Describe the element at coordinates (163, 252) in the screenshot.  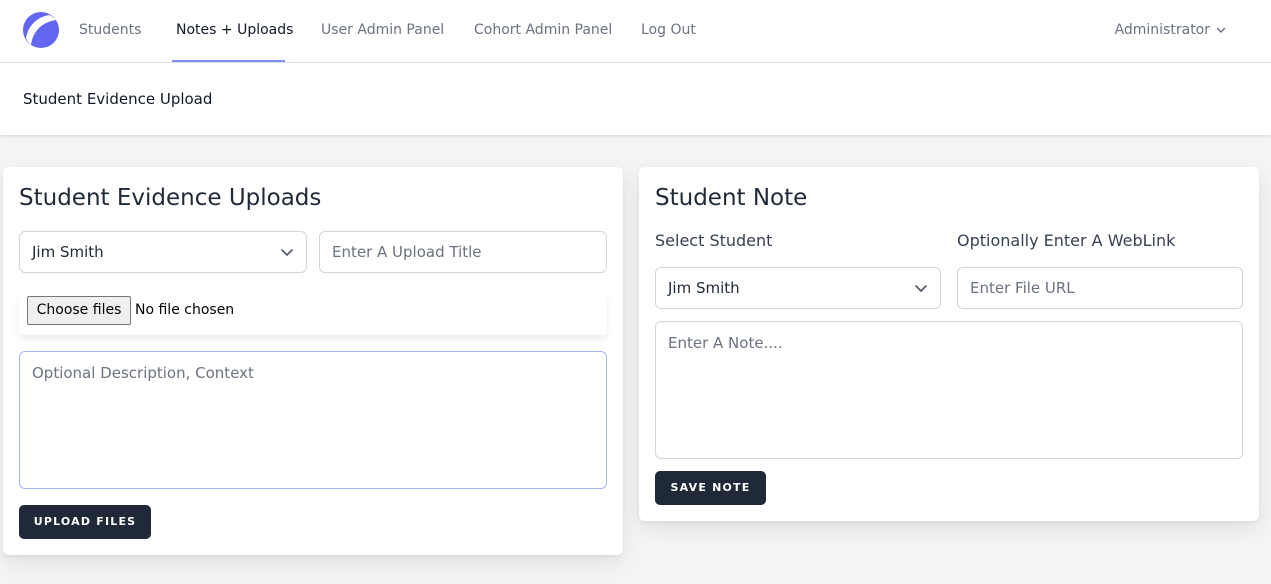
I see `student-select: Jim Smith` at that location.